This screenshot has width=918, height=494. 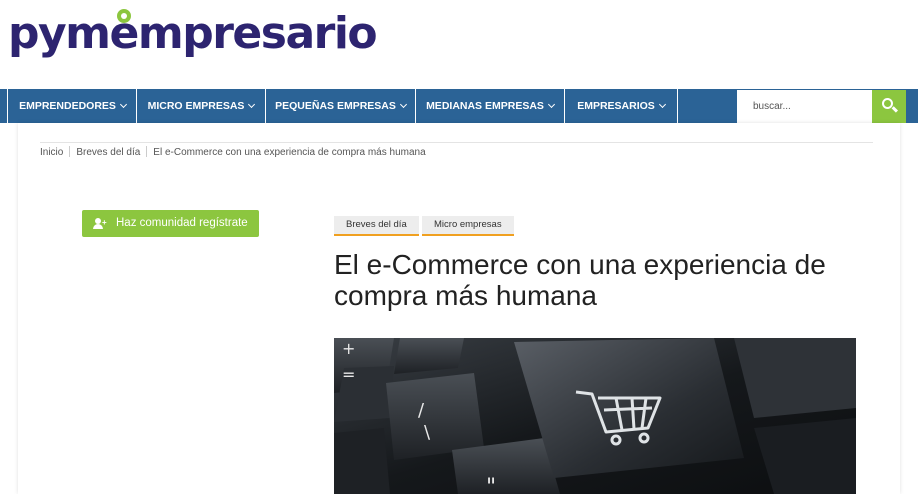 I want to click on logo-text-prefix: pym, so click(x=59, y=33).